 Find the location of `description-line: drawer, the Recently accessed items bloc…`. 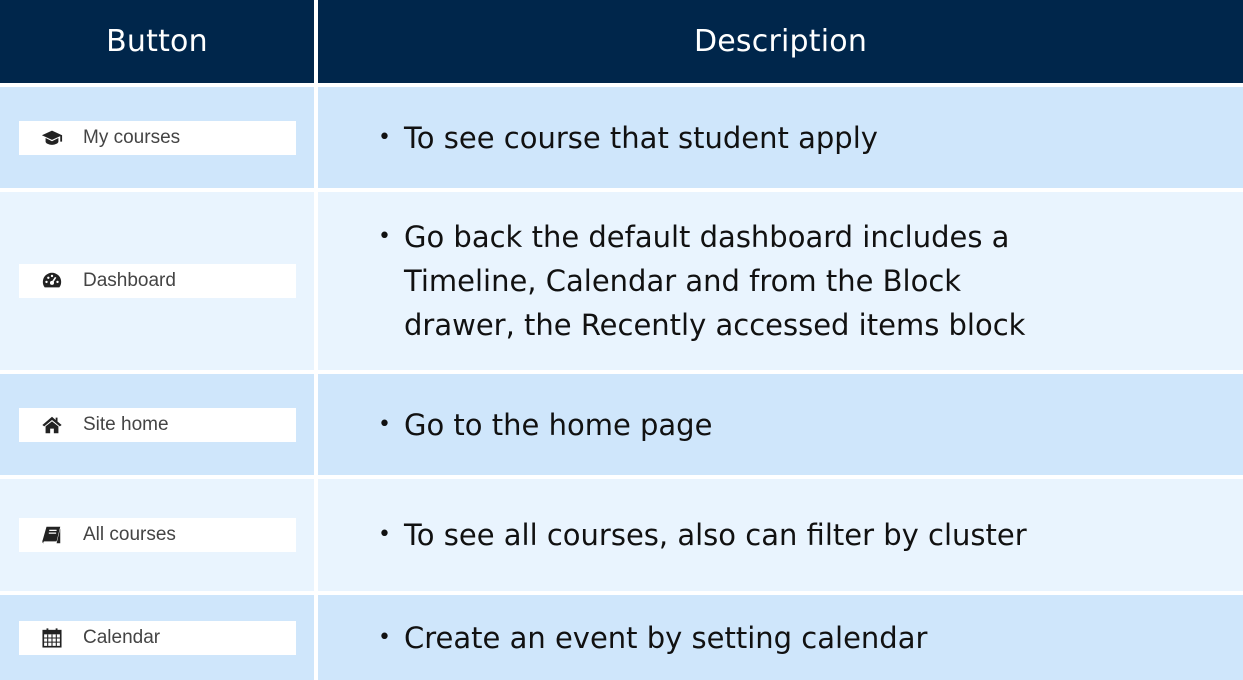

description-line: drawer, the Recently accessed items bloc… is located at coordinates (715, 325).